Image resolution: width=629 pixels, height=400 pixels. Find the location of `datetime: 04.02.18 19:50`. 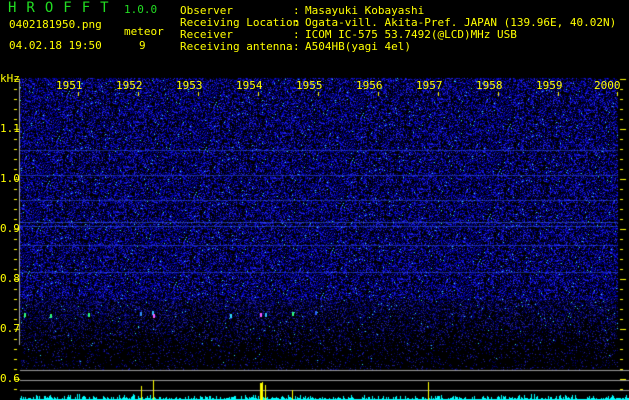

datetime: 04.02.18 19:50 is located at coordinates (55, 45).